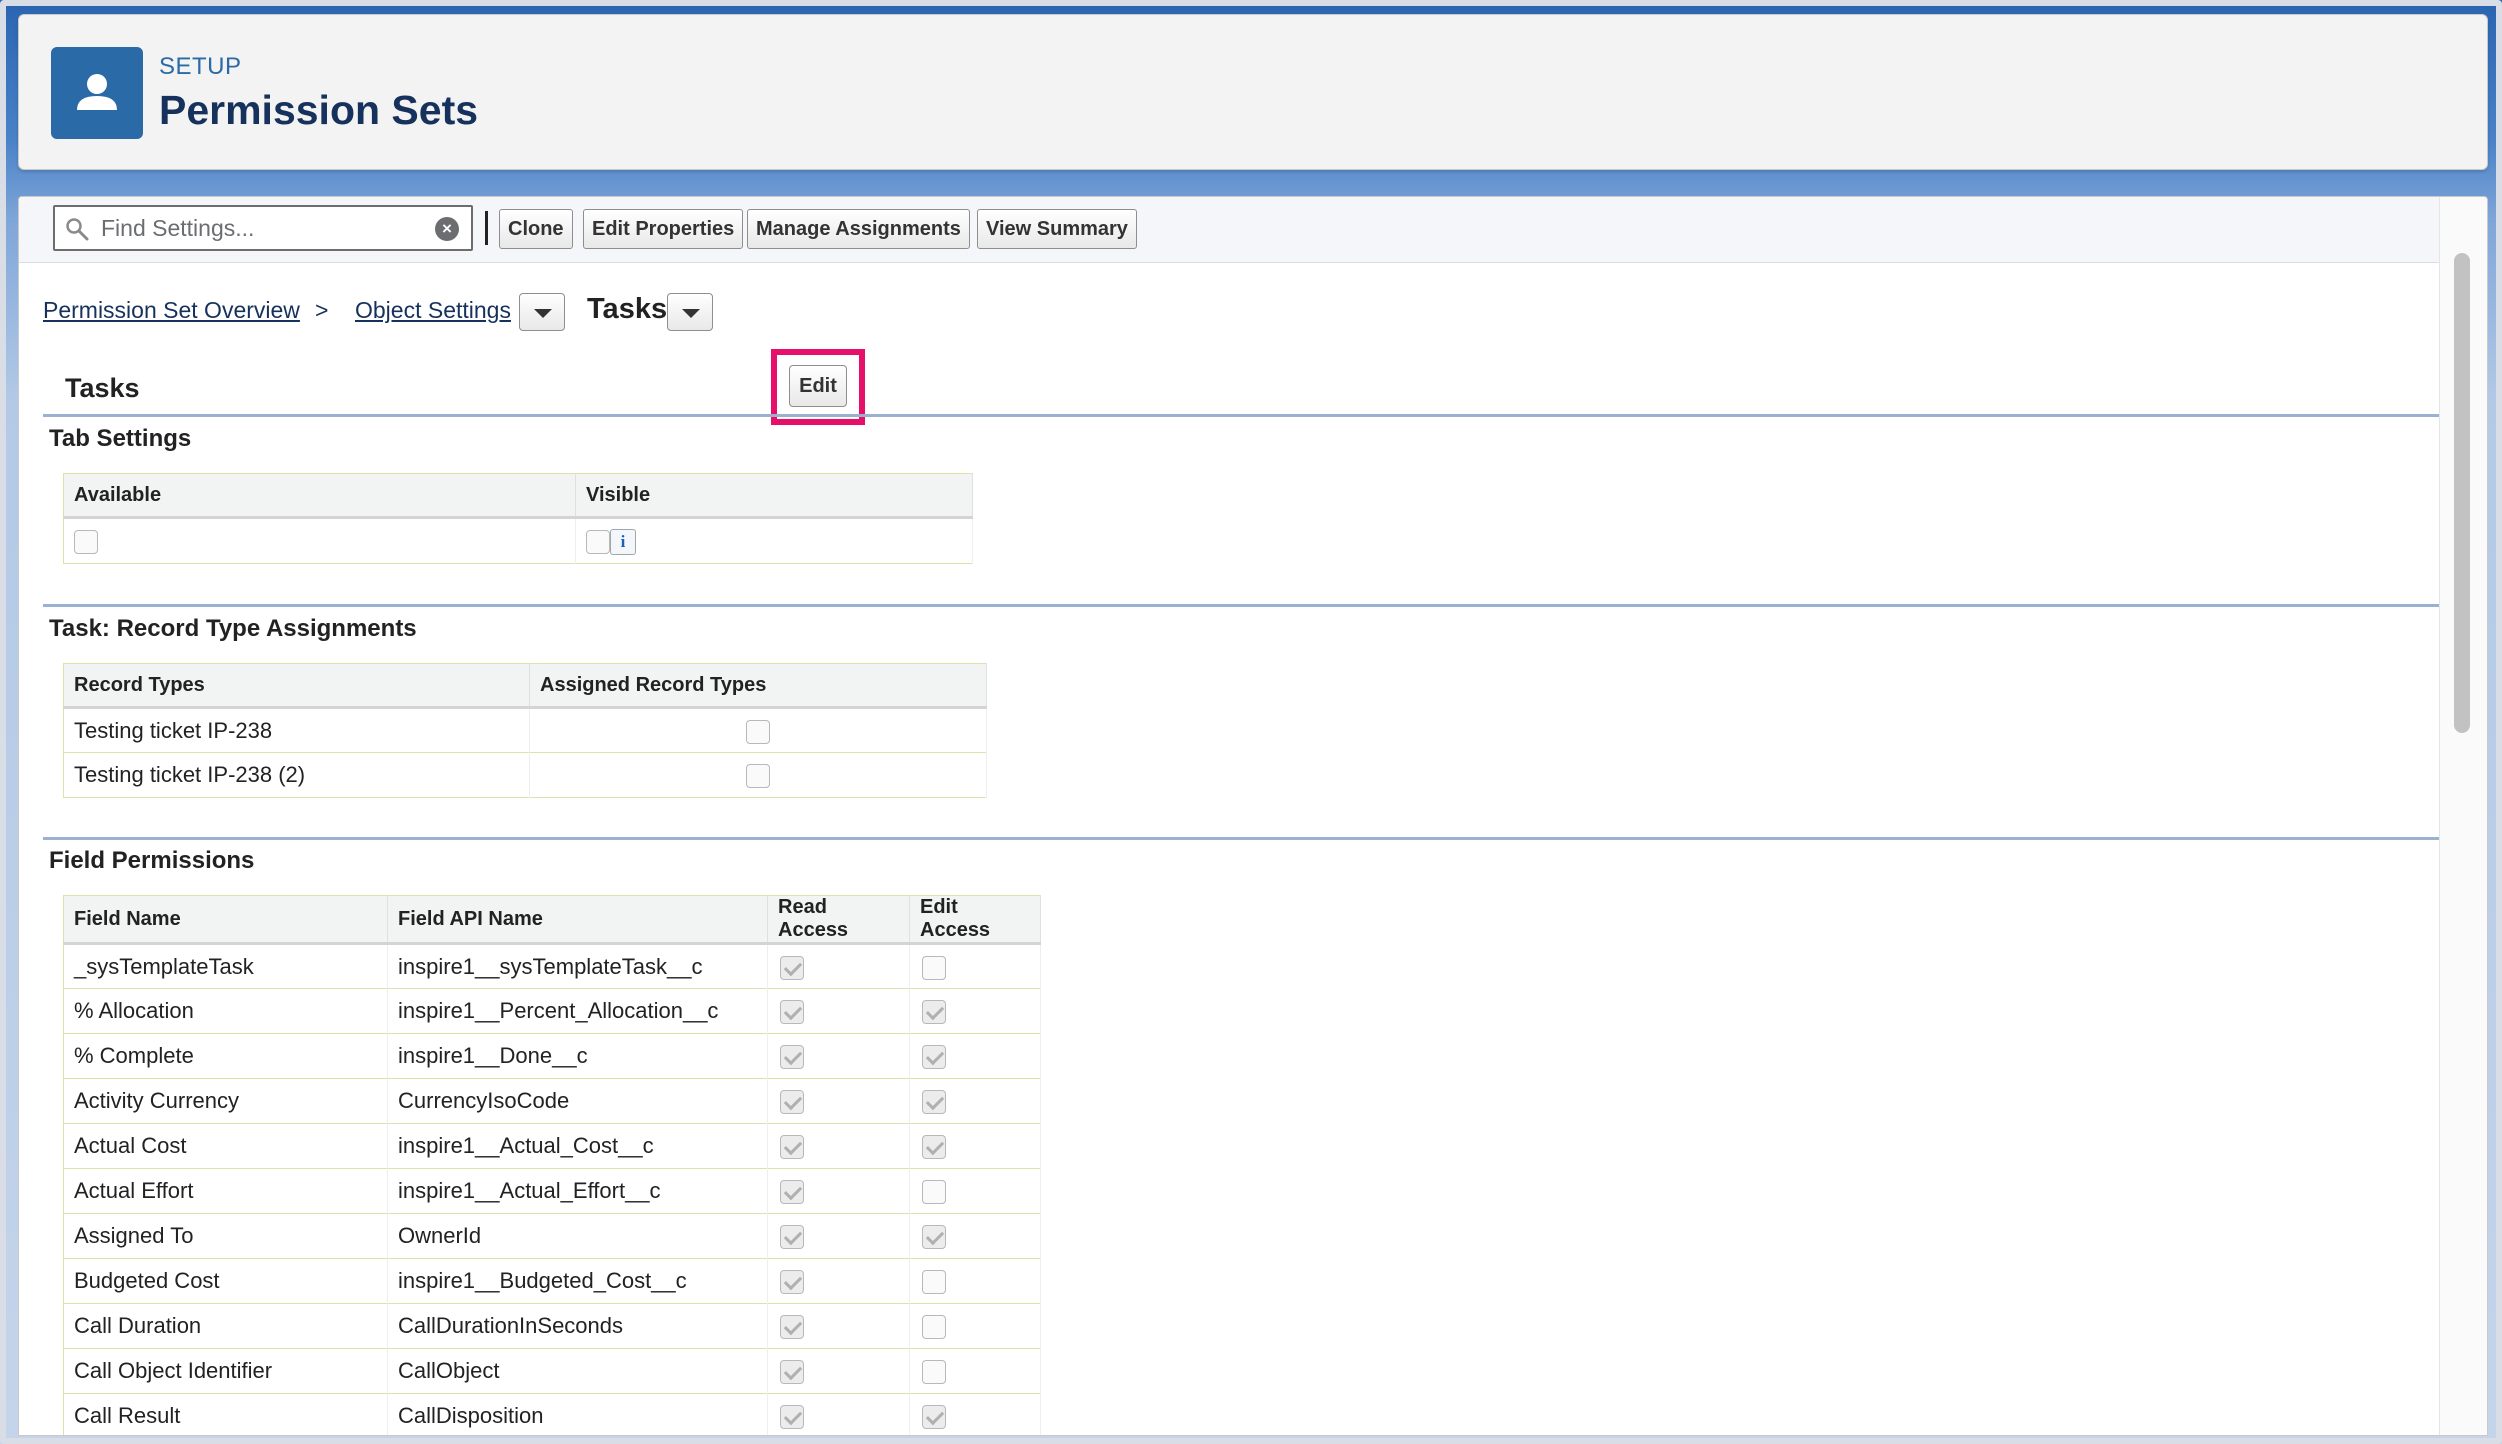 This screenshot has height=1444, width=2502. I want to click on table-row: Call Duration CallDurationInSeconds, so click(552, 1326).